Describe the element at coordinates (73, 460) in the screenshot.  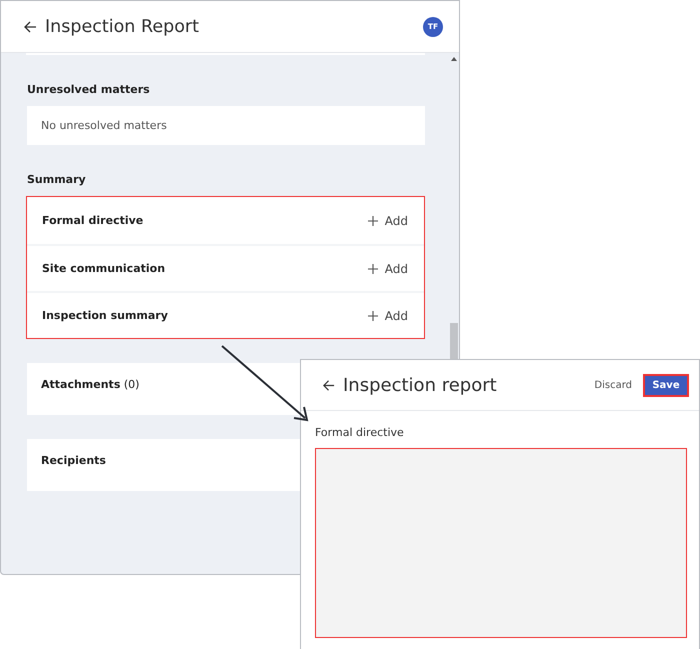
I see `card-title: Recipients` at that location.